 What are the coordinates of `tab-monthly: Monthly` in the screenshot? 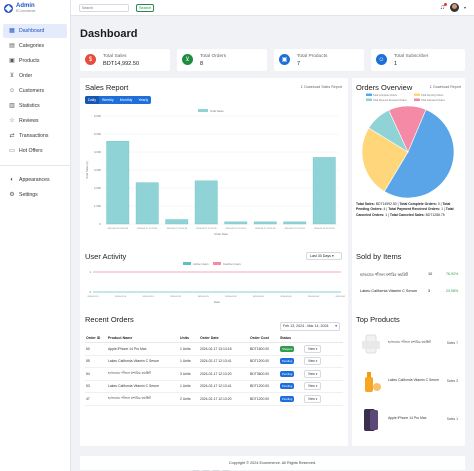 It's located at (126, 100).